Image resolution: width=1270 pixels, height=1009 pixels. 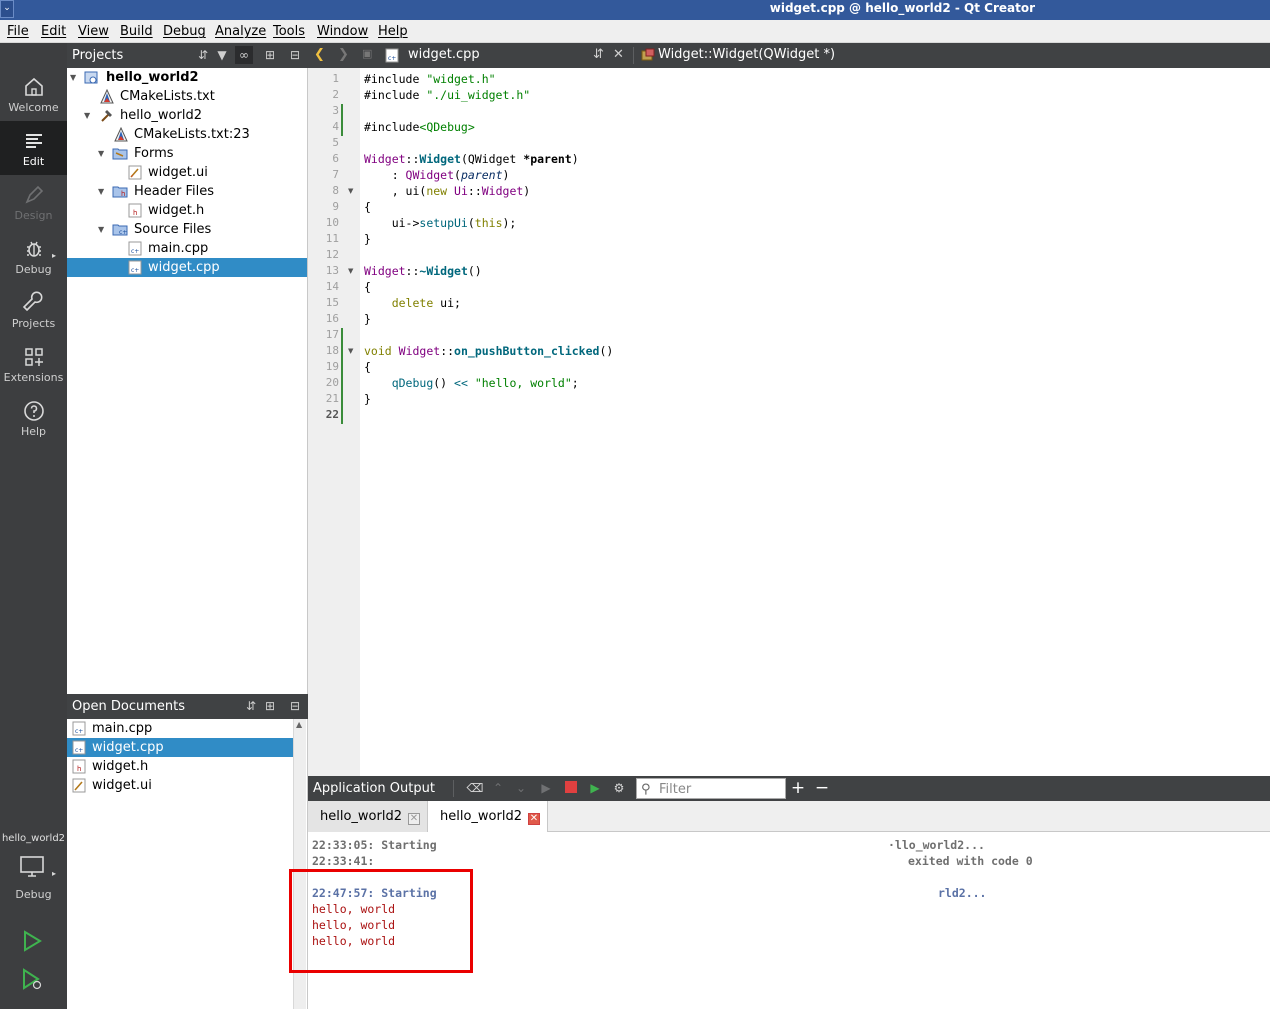 I want to click on stop-icon, so click(x=571, y=788).